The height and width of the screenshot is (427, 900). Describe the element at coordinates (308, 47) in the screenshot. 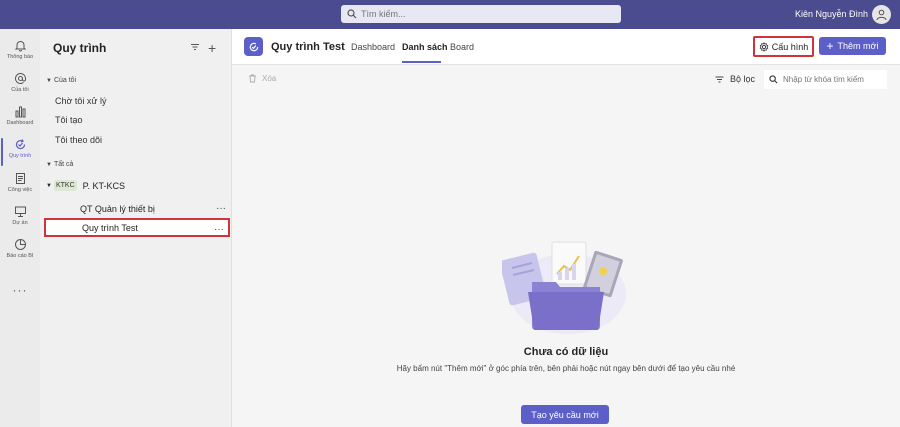

I see `page-title: Quy trình Test` at that location.